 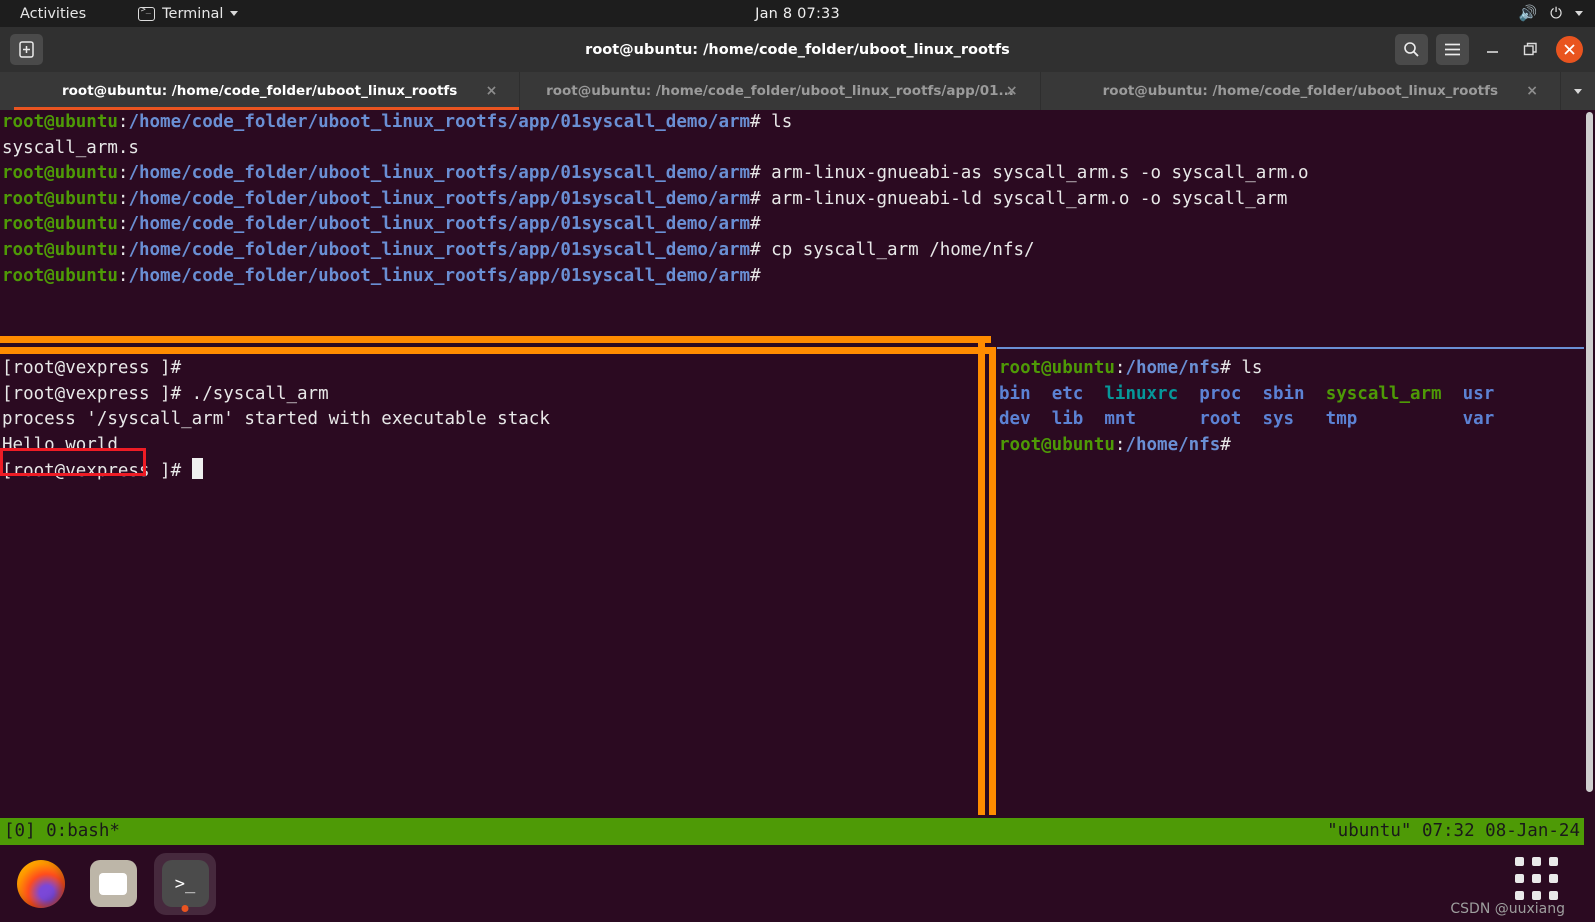 I want to click on minimize-icon, so click(x=1492, y=52).